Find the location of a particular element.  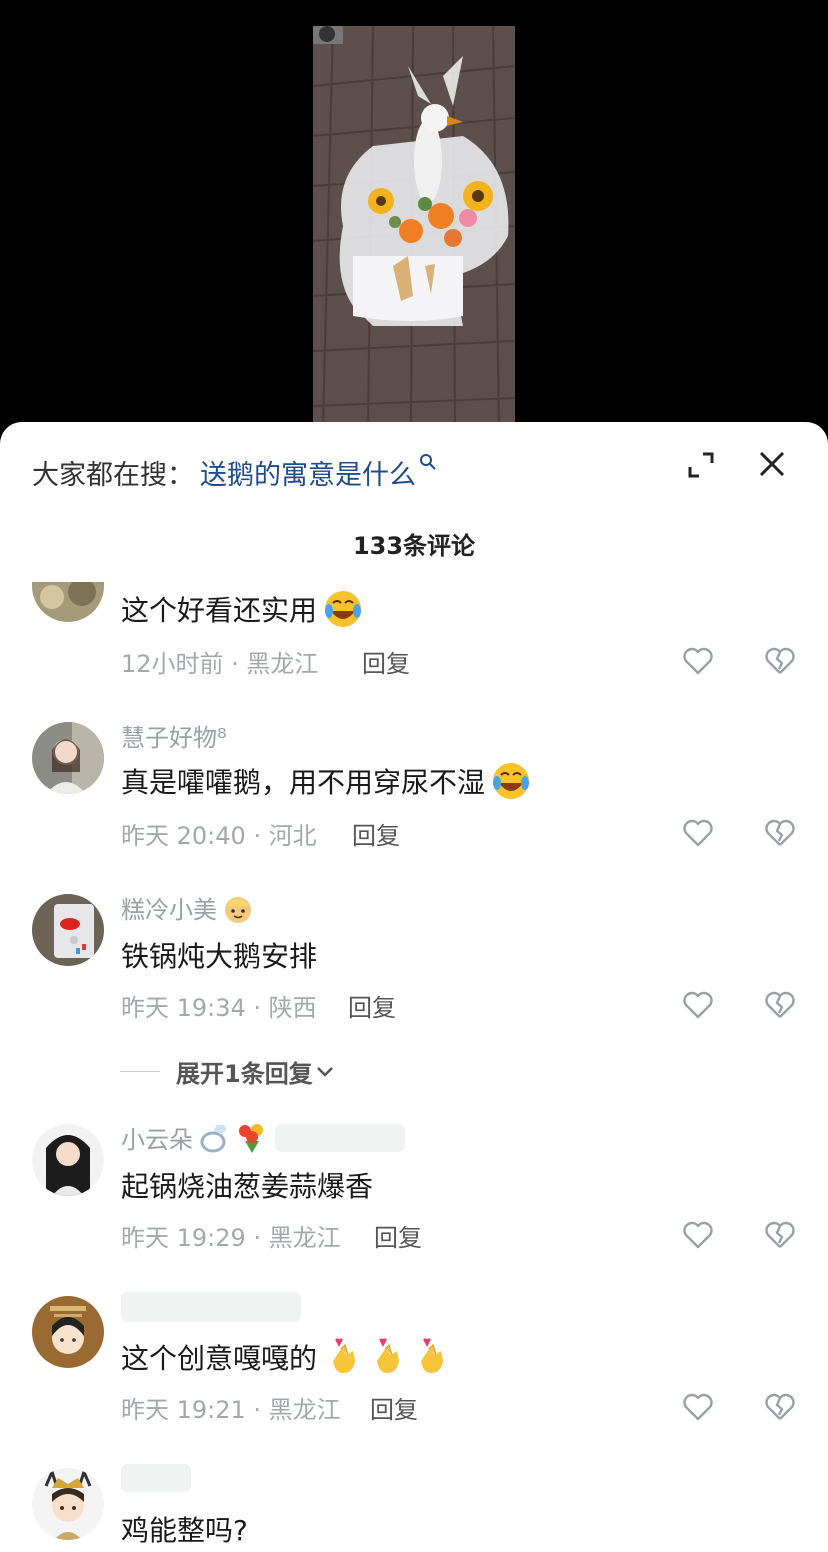

baby-emoji is located at coordinates (238, 909).